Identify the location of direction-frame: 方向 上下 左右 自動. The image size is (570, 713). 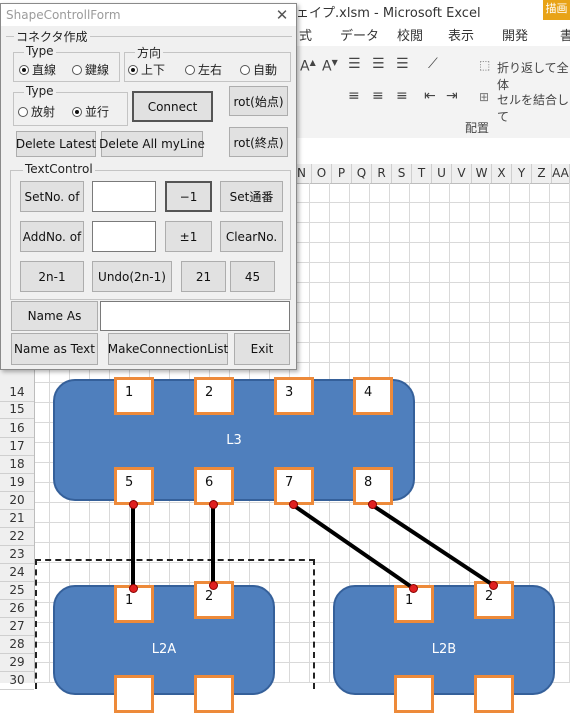
(207, 63).